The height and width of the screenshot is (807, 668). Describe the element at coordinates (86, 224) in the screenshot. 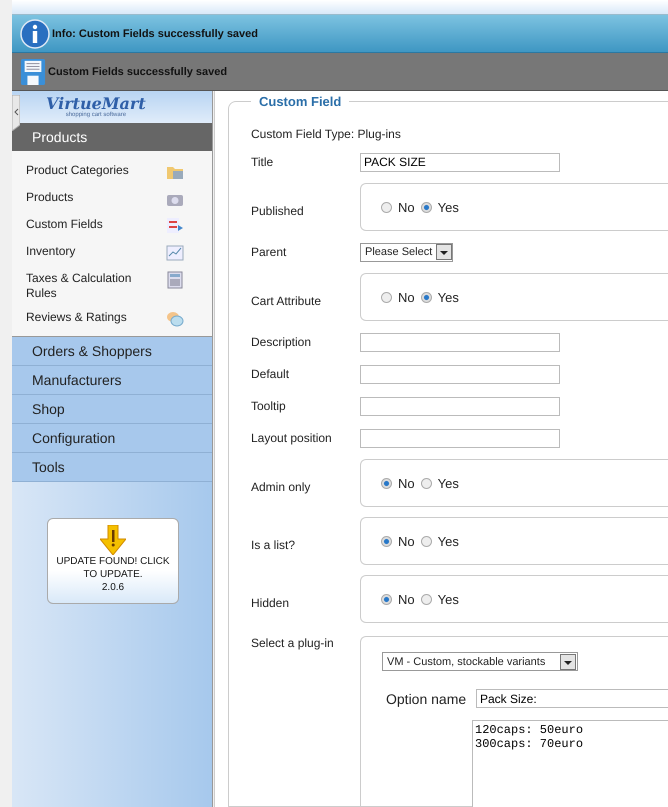

I see `submenu-item: Custom Fields` at that location.